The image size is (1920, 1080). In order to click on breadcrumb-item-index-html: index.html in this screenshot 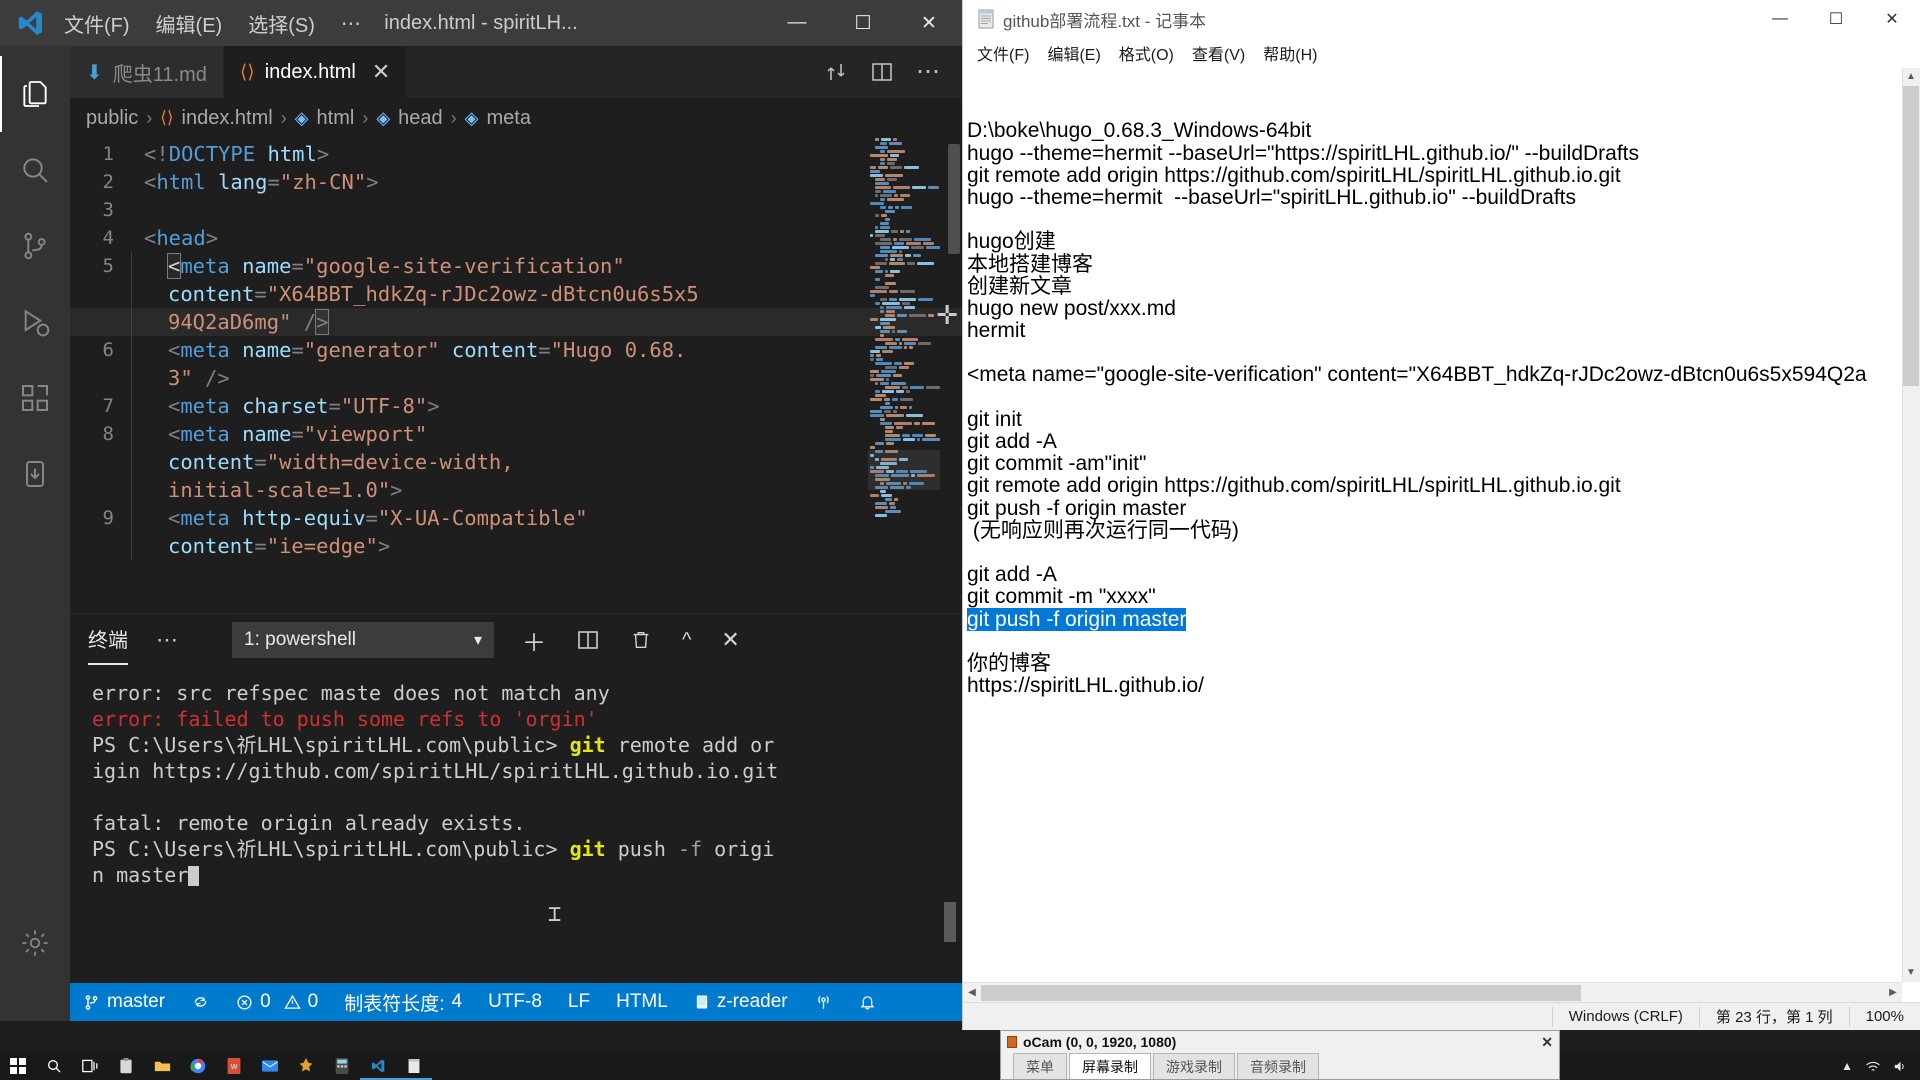, I will do `click(227, 118)`.